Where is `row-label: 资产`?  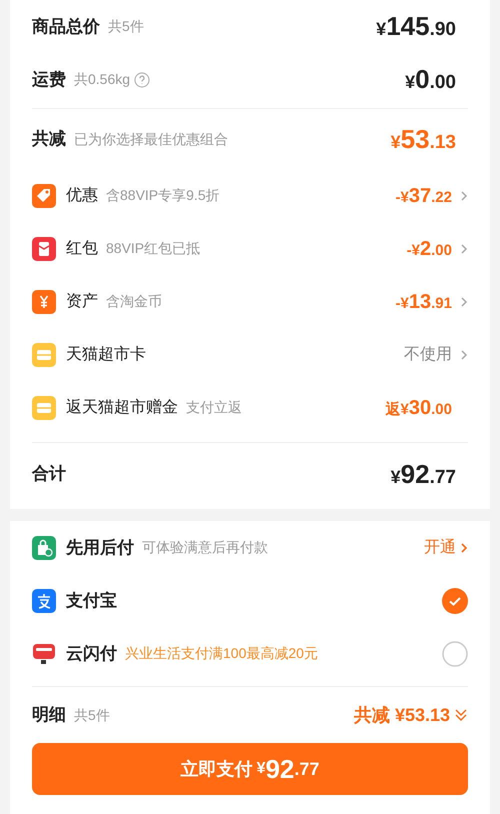 row-label: 资产 is located at coordinates (82, 302).